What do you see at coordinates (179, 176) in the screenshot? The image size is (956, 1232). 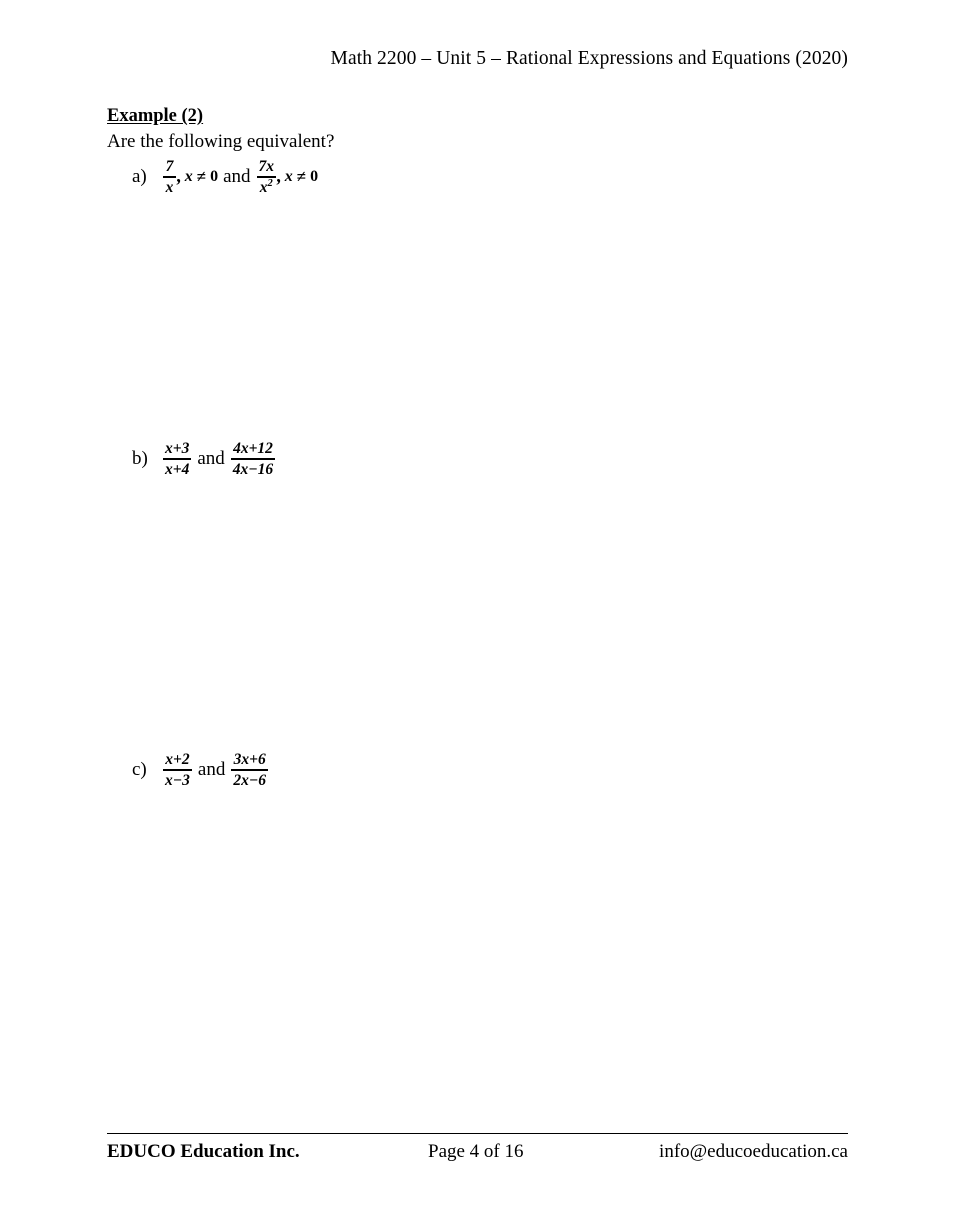 I see `comma-a-left: ,` at bounding box center [179, 176].